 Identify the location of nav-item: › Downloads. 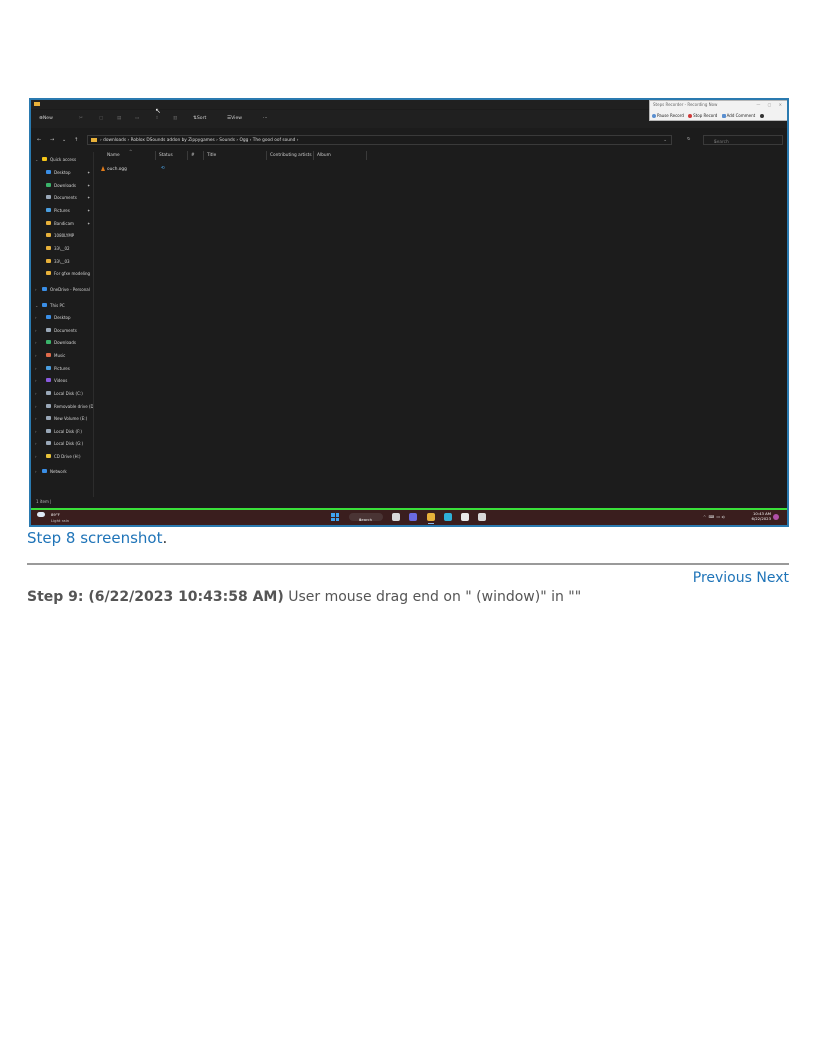
(62, 343).